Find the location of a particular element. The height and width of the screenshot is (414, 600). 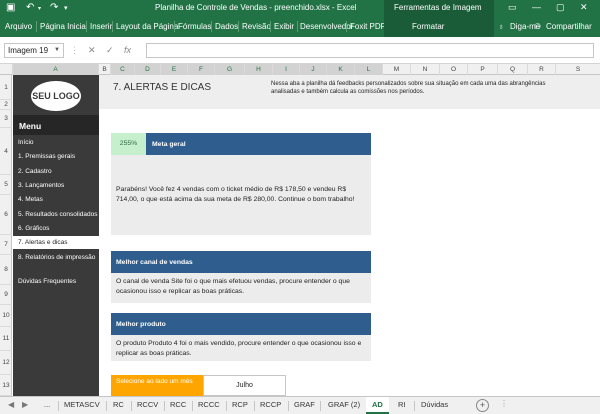

sheet-tab: RCCP is located at coordinates (270, 404).